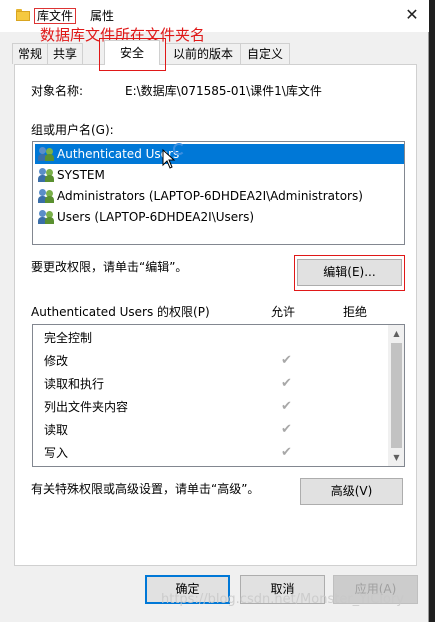  What do you see at coordinates (283, 312) in the screenshot?
I see `allow-column-header: 允许` at bounding box center [283, 312].